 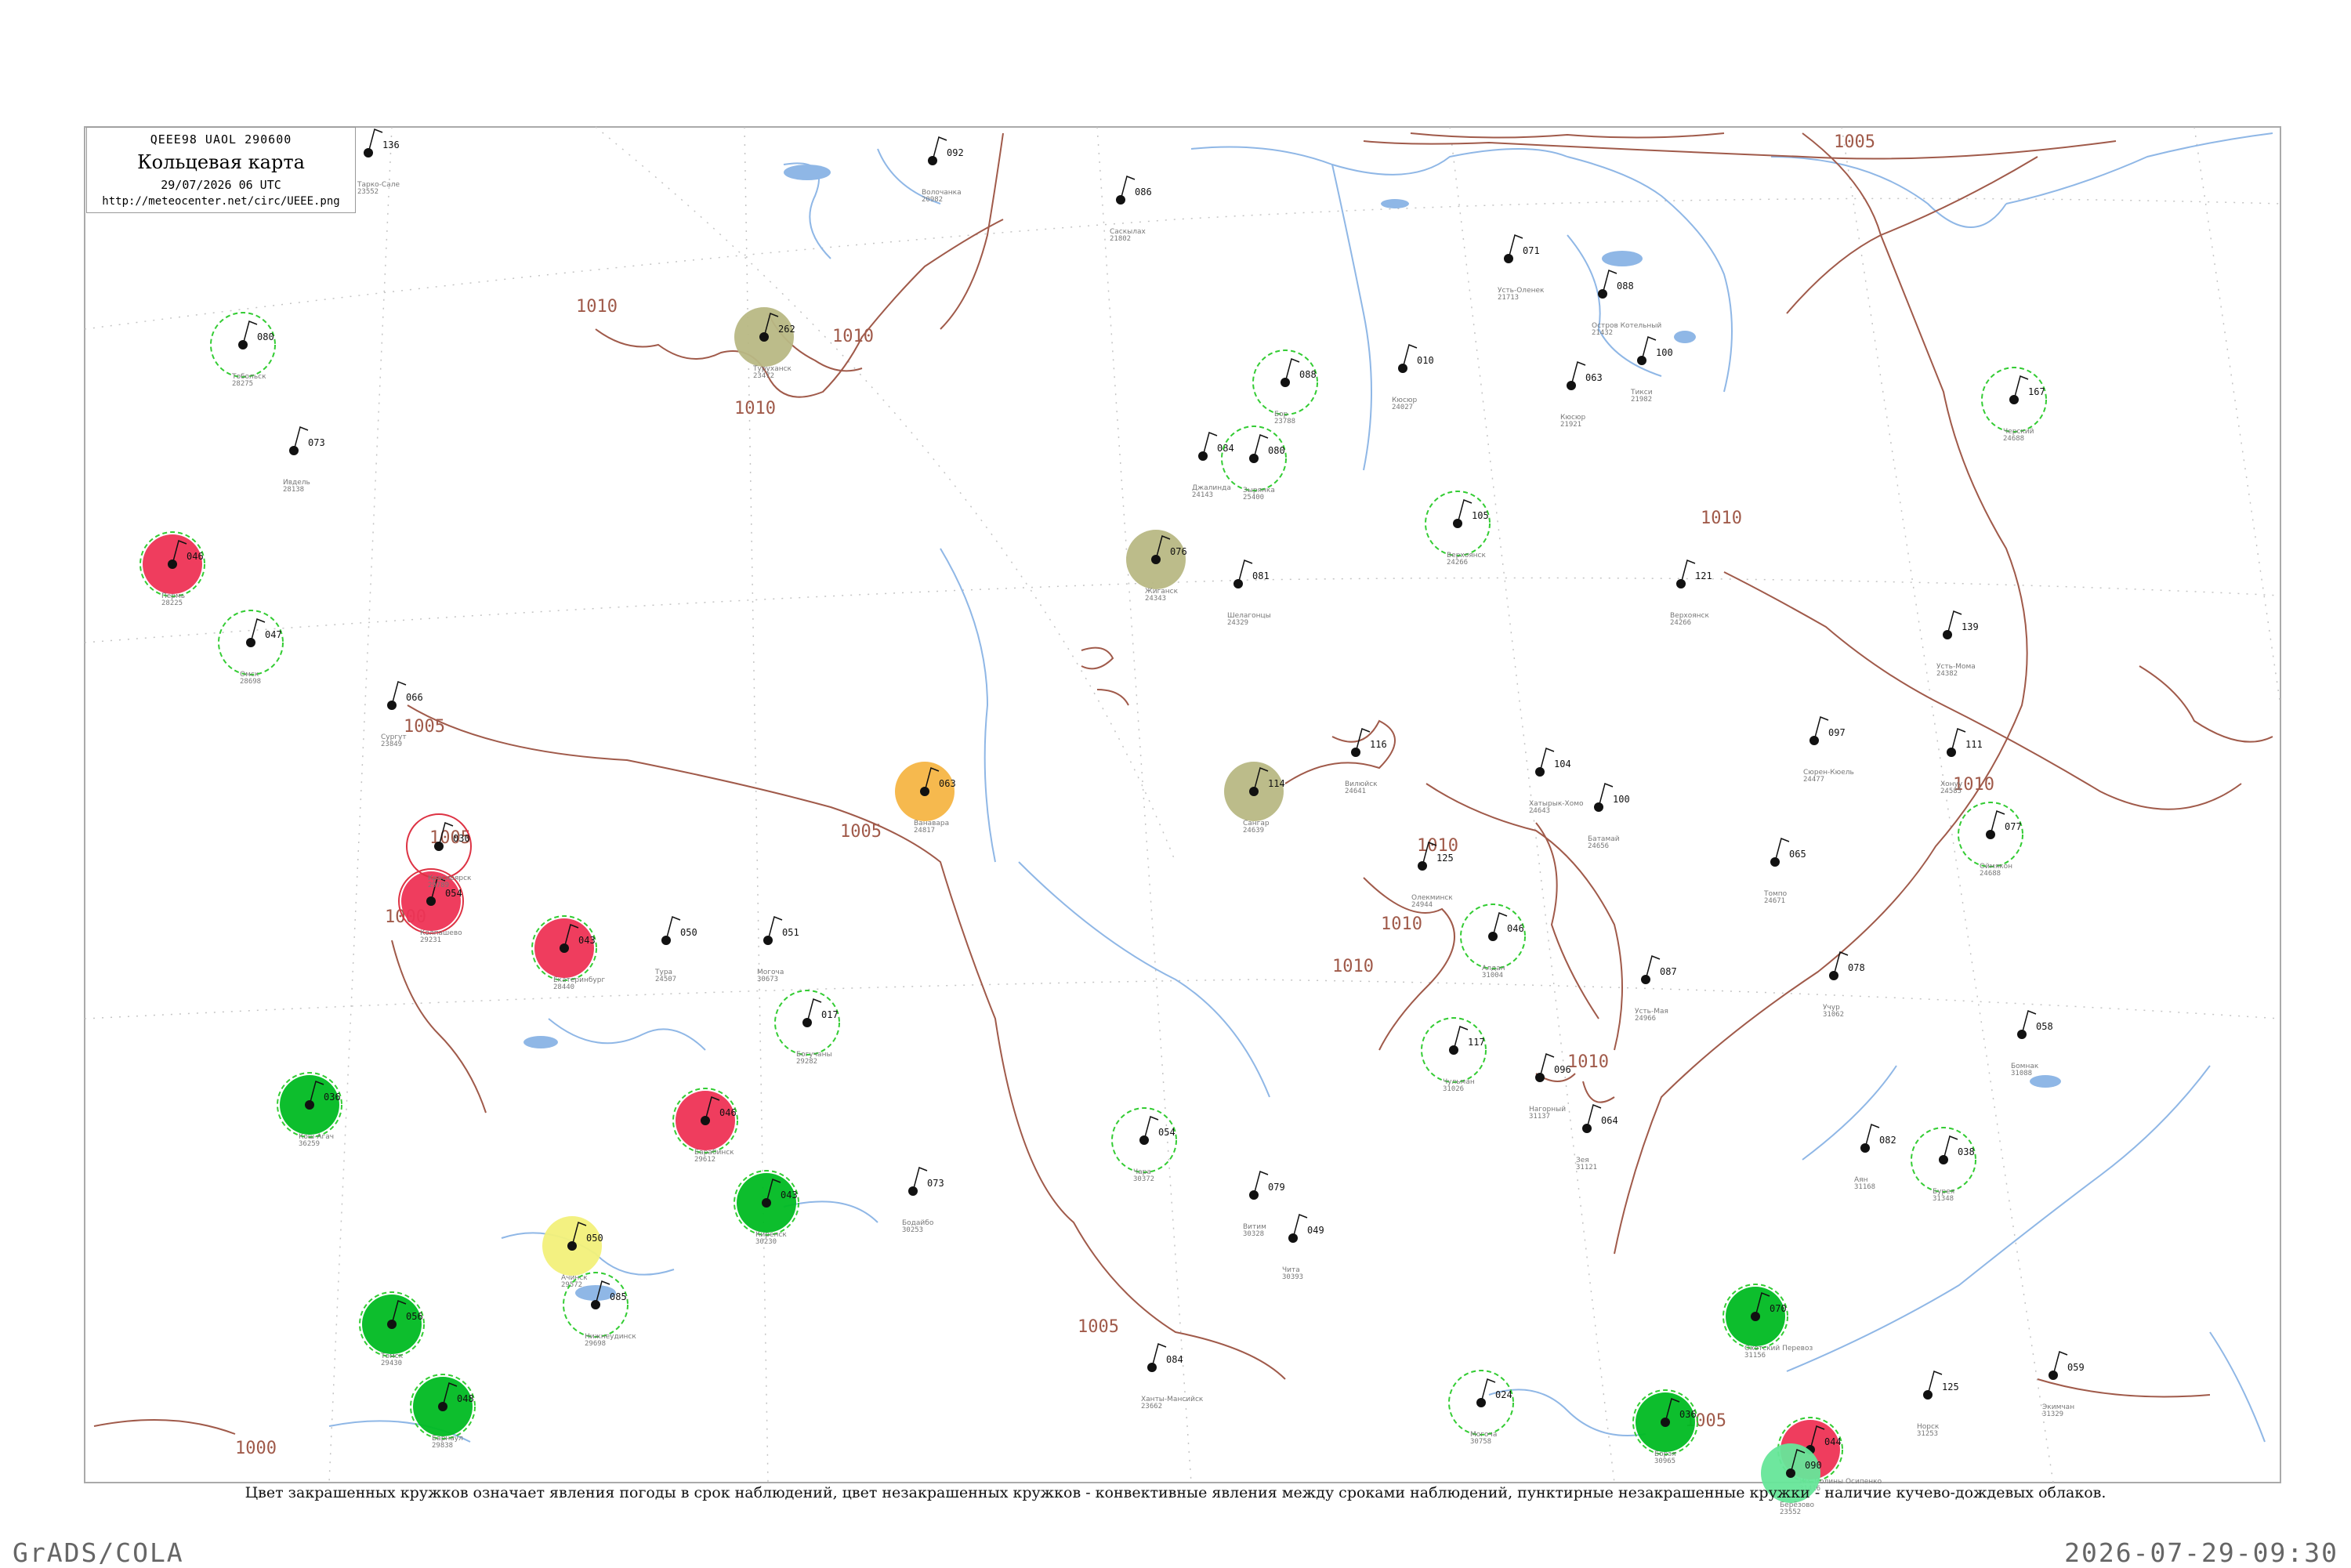 What do you see at coordinates (2018, 432) in the screenshot?
I see `station-name: Черский` at bounding box center [2018, 432].